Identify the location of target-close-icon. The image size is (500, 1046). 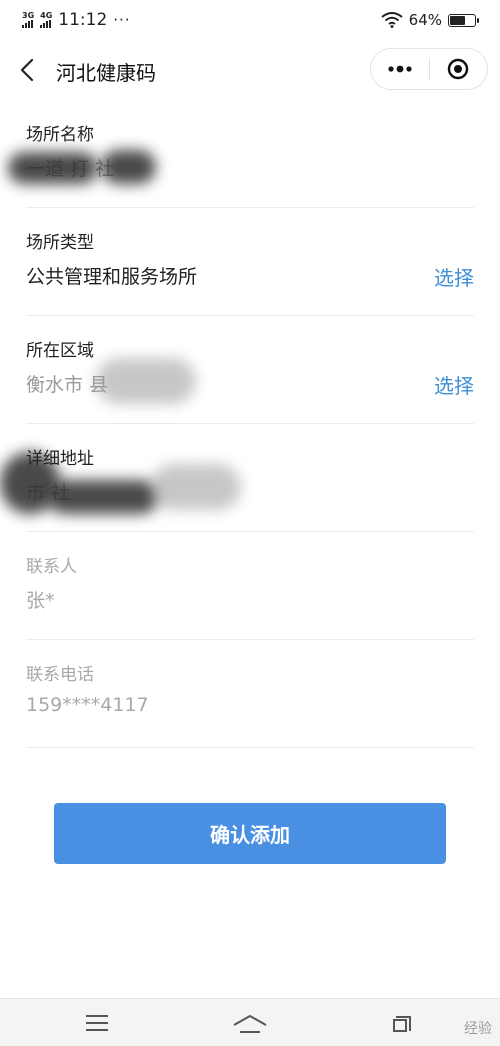
(458, 69).